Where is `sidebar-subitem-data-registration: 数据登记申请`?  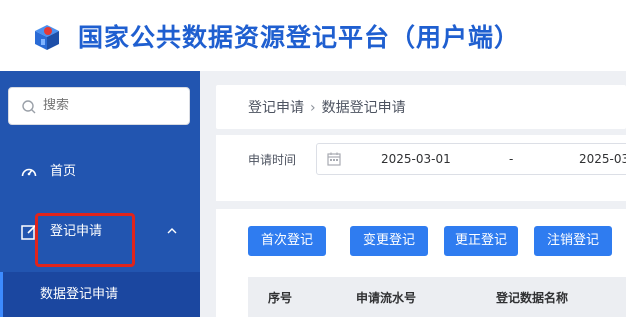
sidebar-subitem-data-registration: 数据登记申请 is located at coordinates (100, 294).